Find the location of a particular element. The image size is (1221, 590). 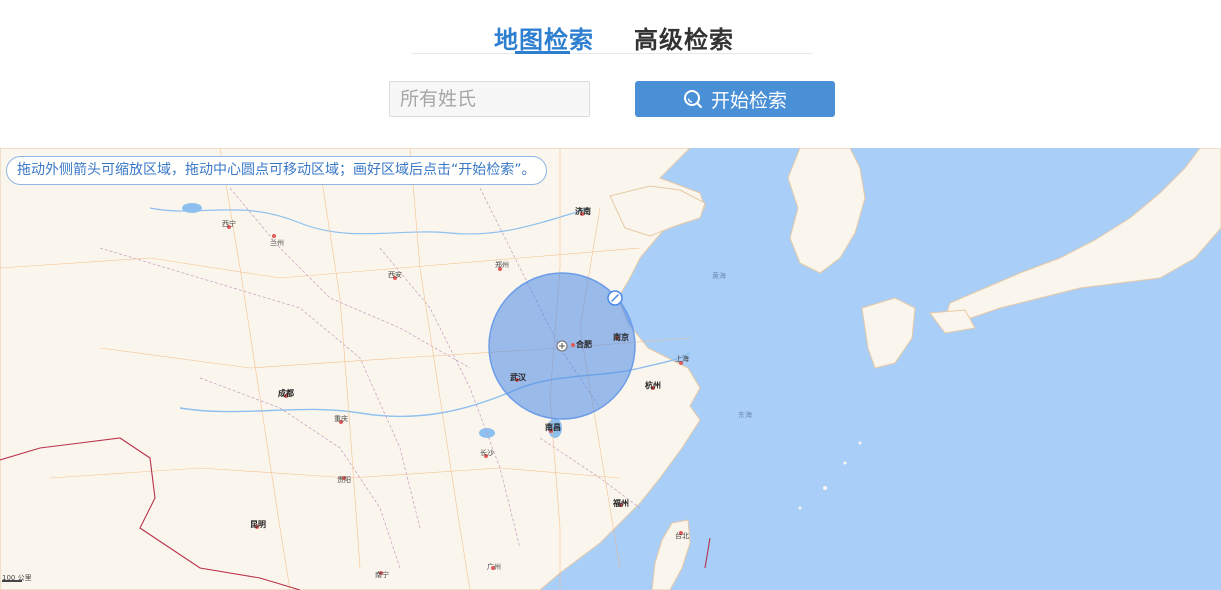

city-label: 长沙 is located at coordinates (487, 453).